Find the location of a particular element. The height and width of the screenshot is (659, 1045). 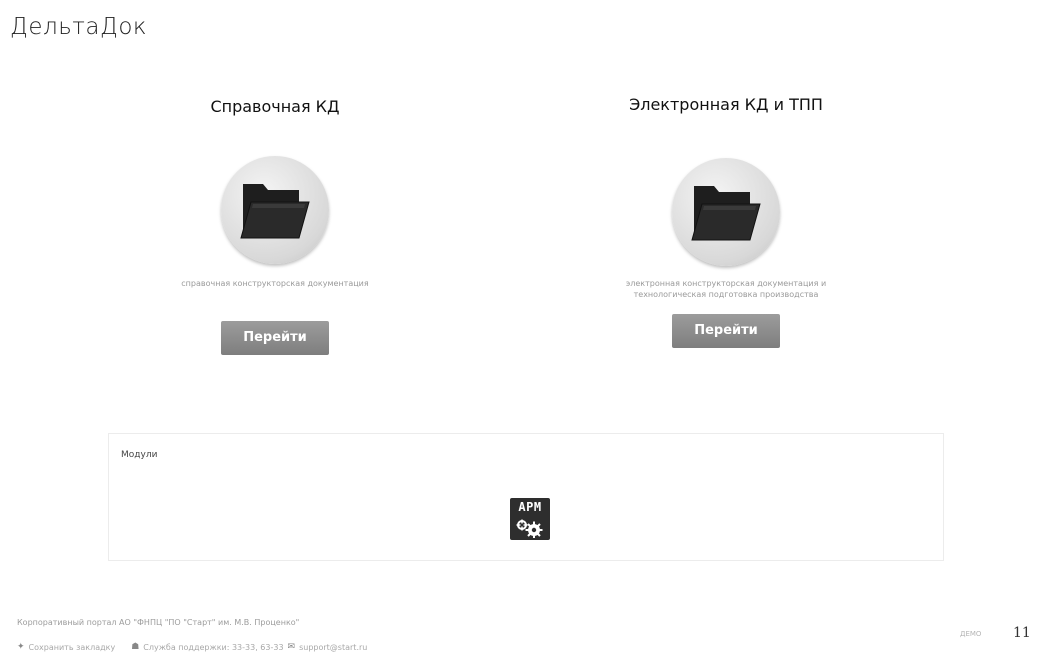

demo-label: ДЕМО is located at coordinates (971, 634).